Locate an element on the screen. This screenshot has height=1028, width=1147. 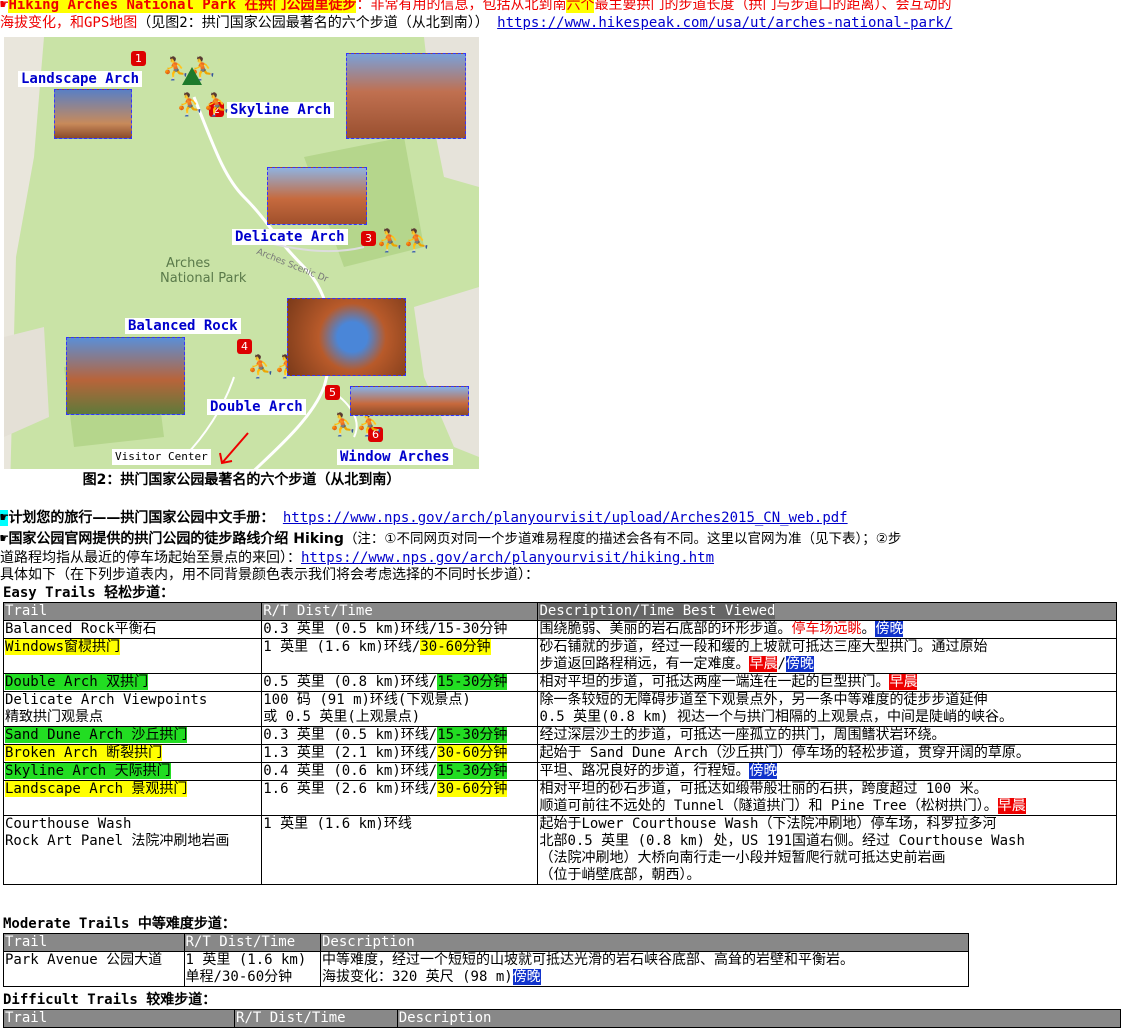
map-caption: 图2：拱门国家公园最著名的六个步道（从北到南） is located at coordinates (241, 480).